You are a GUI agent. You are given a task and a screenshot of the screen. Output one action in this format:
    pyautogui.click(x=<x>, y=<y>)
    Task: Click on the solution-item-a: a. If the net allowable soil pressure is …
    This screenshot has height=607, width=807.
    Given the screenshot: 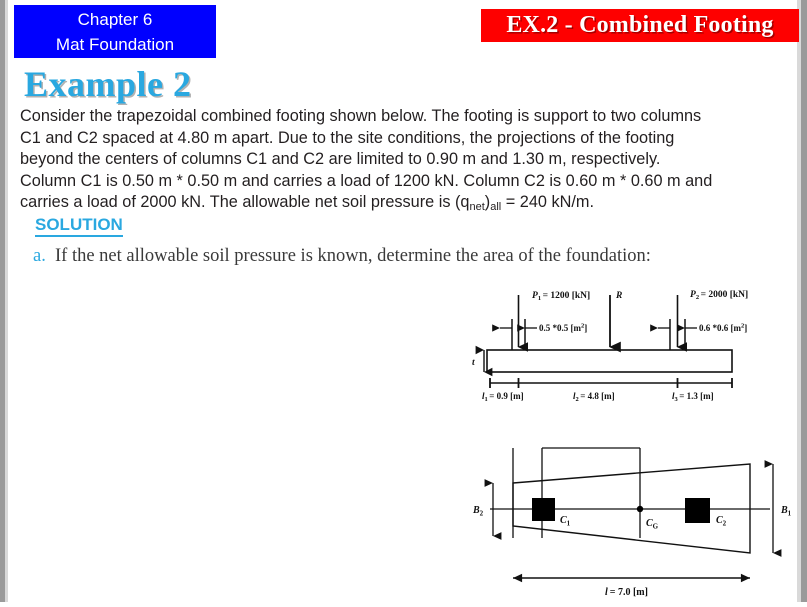 What is the action you would take?
    pyautogui.click(x=342, y=256)
    